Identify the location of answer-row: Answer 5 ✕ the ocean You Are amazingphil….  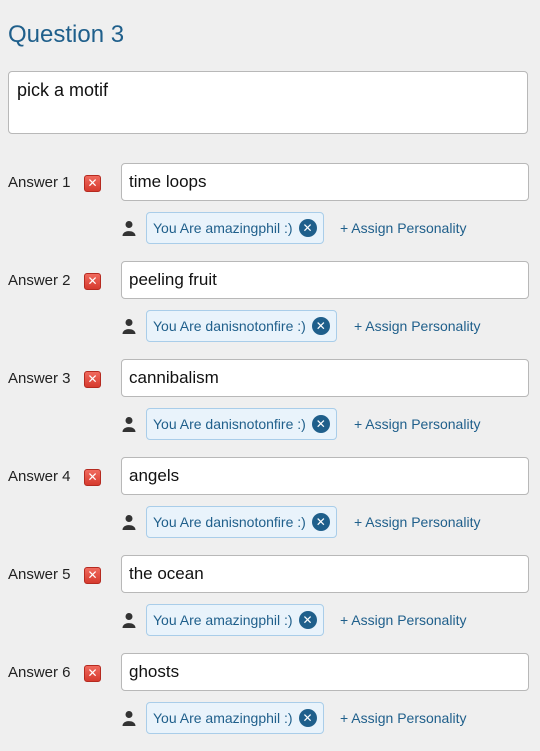
(270, 604).